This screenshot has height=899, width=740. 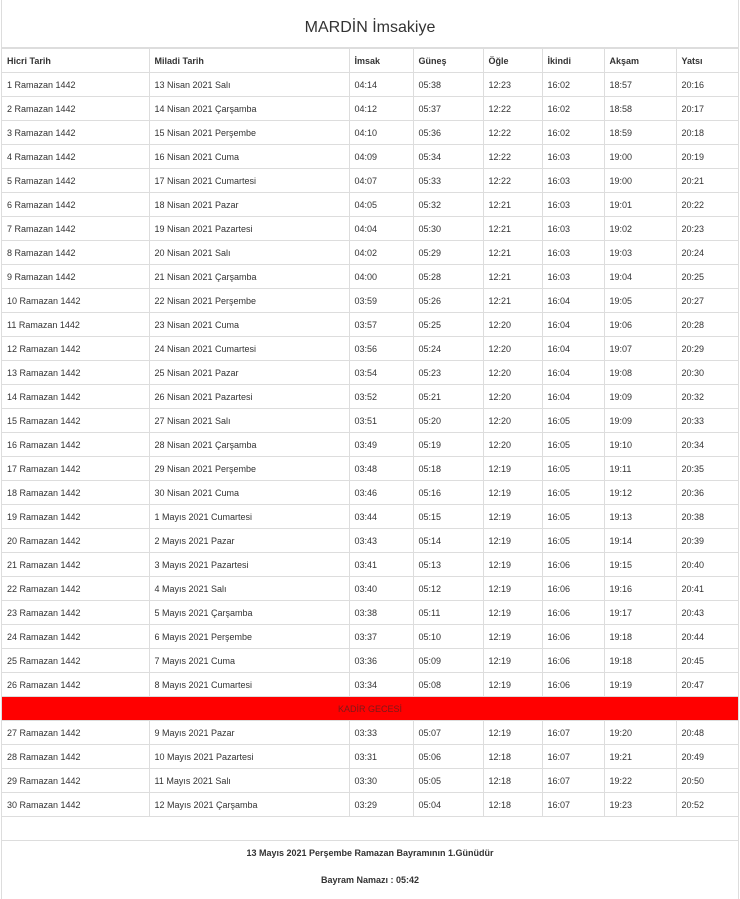 I want to click on cell-yatsi: 20:50, so click(x=706, y=780).